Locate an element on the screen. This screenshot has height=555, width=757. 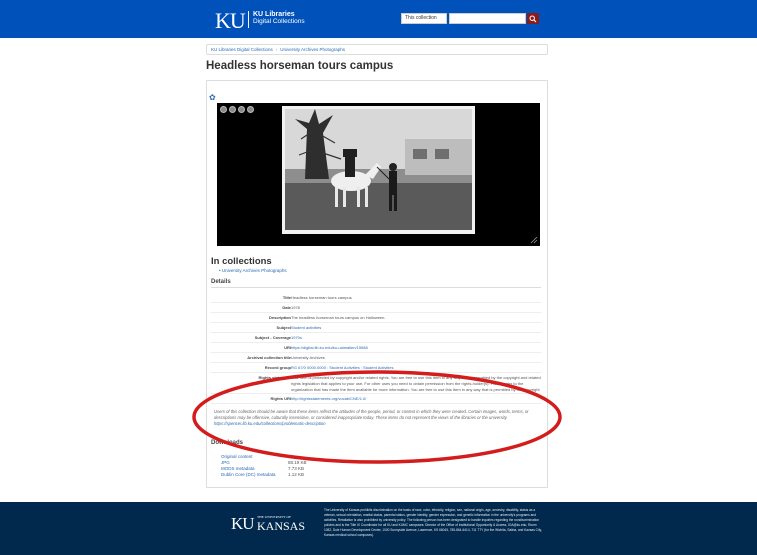
details-heading: Details is located at coordinates (221, 282).